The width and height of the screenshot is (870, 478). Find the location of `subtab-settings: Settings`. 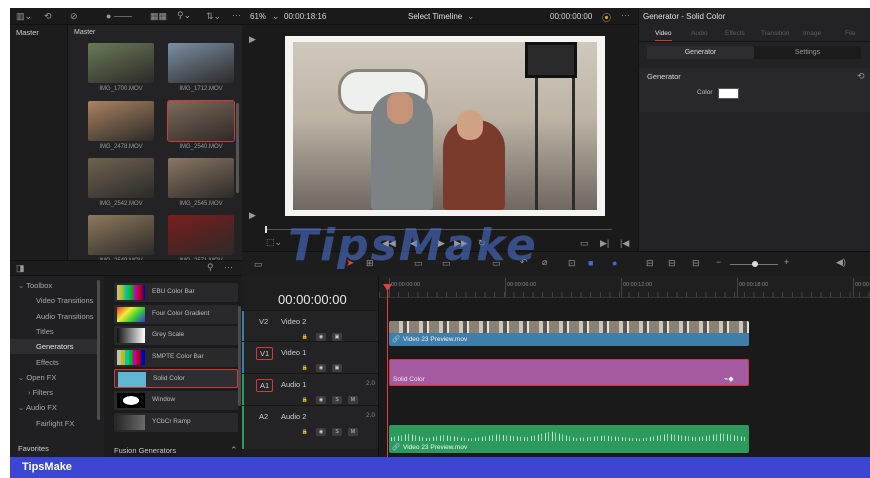

subtab-settings: Settings is located at coordinates (807, 52).